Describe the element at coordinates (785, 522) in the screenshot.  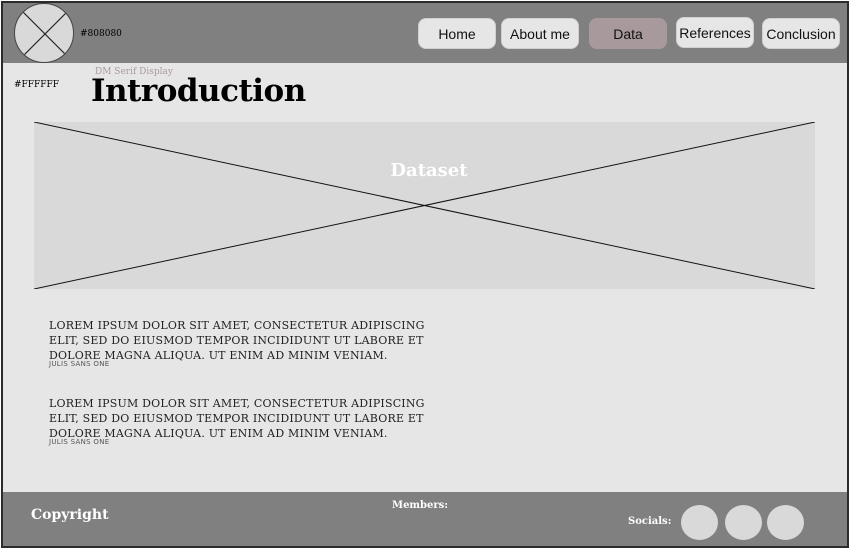
I see `social-link-3-icon` at that location.